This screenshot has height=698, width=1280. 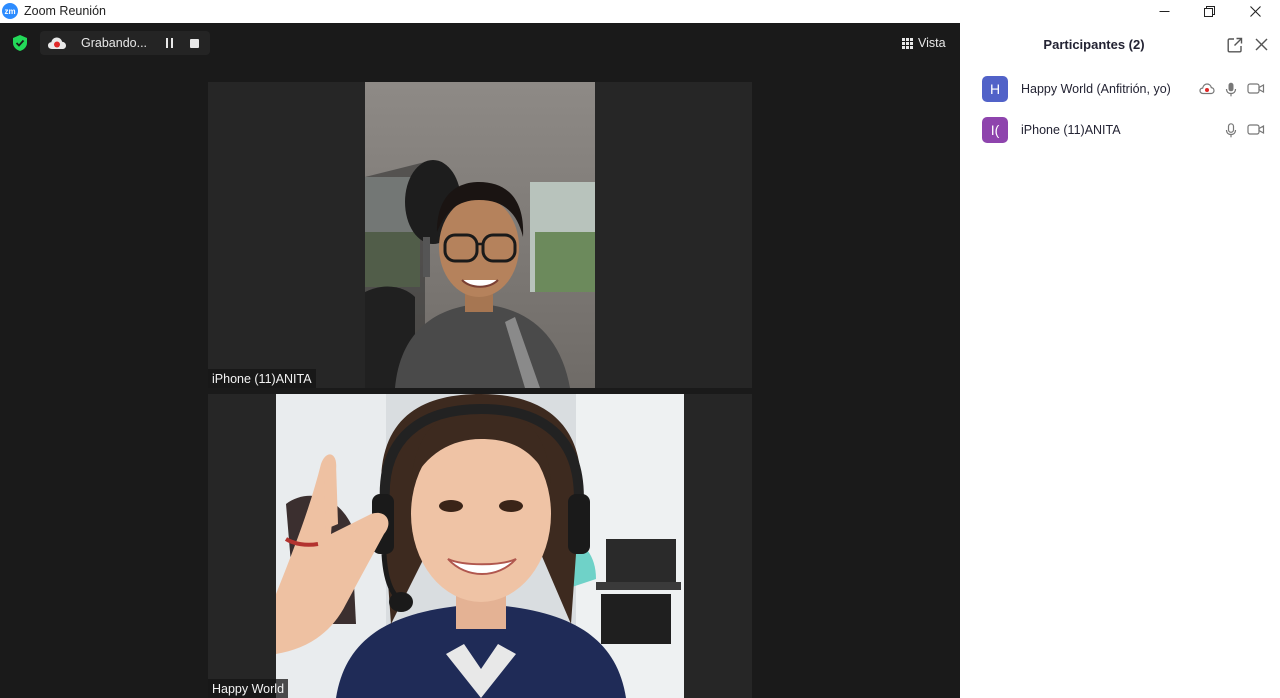 I want to click on title-bar: zm Zoom Reunión, so click(x=640, y=11).